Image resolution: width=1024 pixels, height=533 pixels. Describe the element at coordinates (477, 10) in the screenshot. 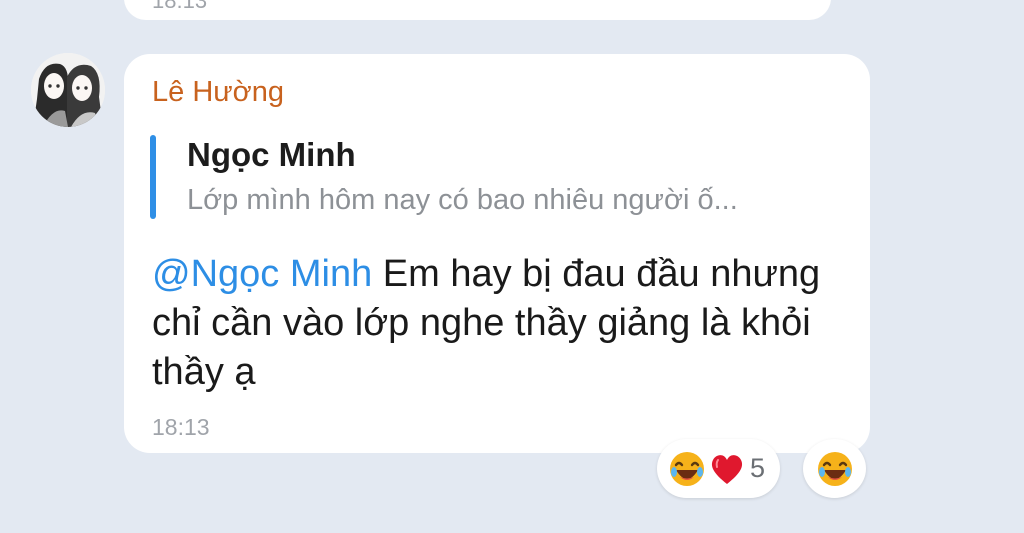

I see `previous-message-bubble` at that location.